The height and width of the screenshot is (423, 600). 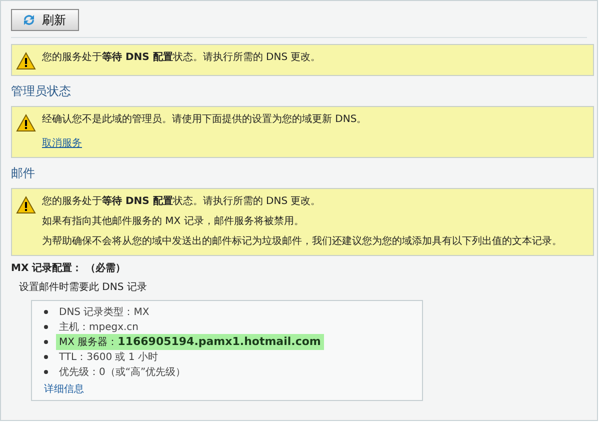 What do you see at coordinates (104, 313) in the screenshot?
I see `record-text: DNS 记录类型：MX` at bounding box center [104, 313].